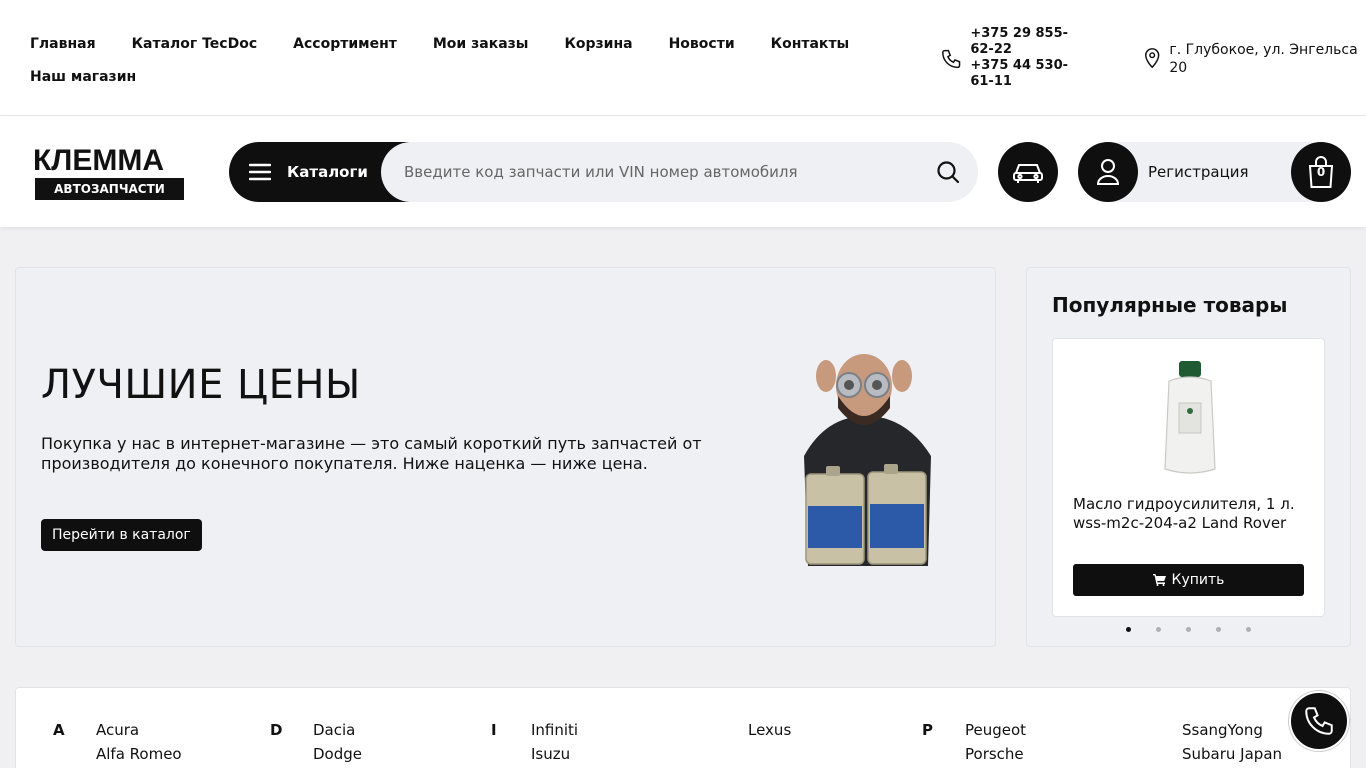 Image resolution: width=1366 pixels, height=768 pixels. What do you see at coordinates (769, 730) in the screenshot?
I see `brand-link: Lexus` at bounding box center [769, 730].